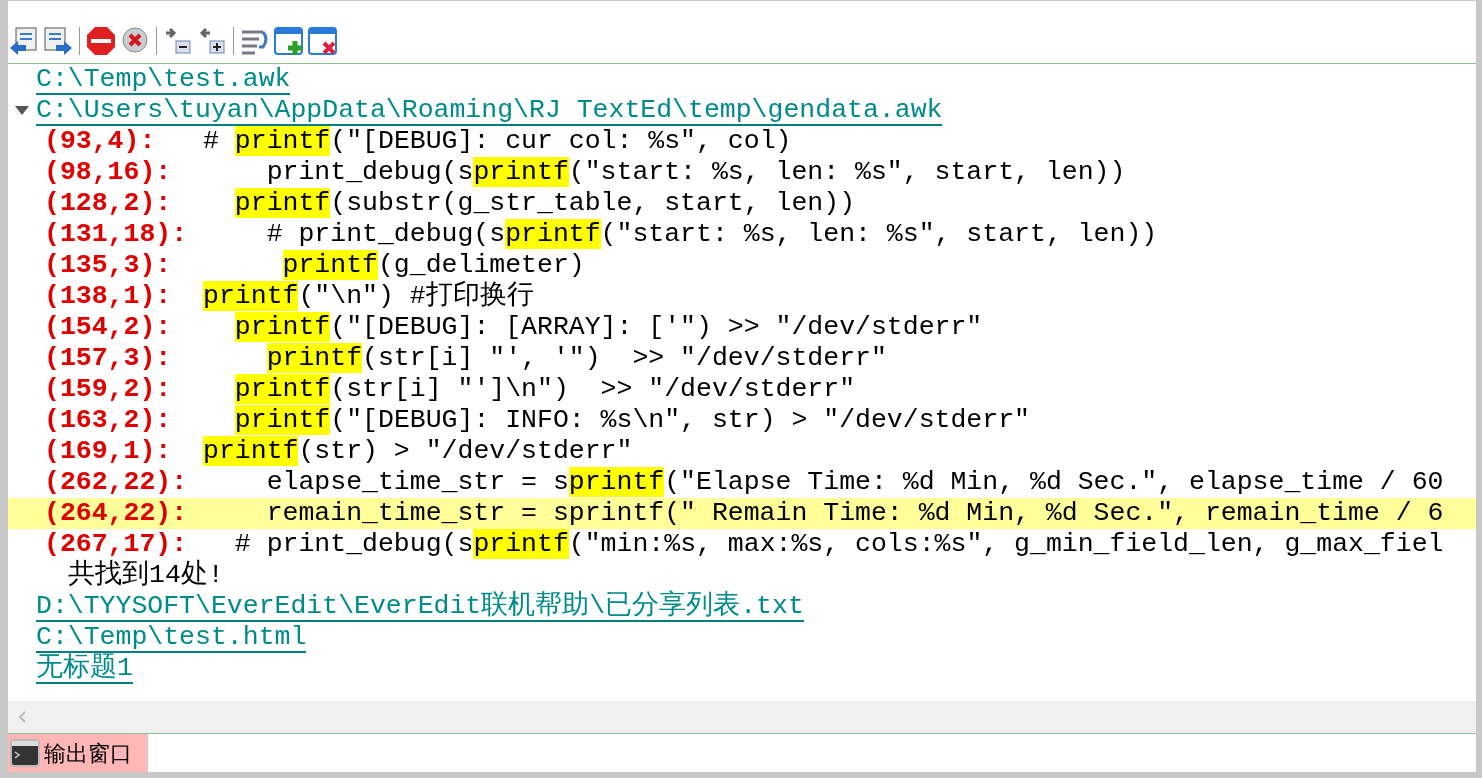 The height and width of the screenshot is (778, 1482). What do you see at coordinates (58, 41) in the screenshot?
I see `arrow-right-document-icon` at bounding box center [58, 41].